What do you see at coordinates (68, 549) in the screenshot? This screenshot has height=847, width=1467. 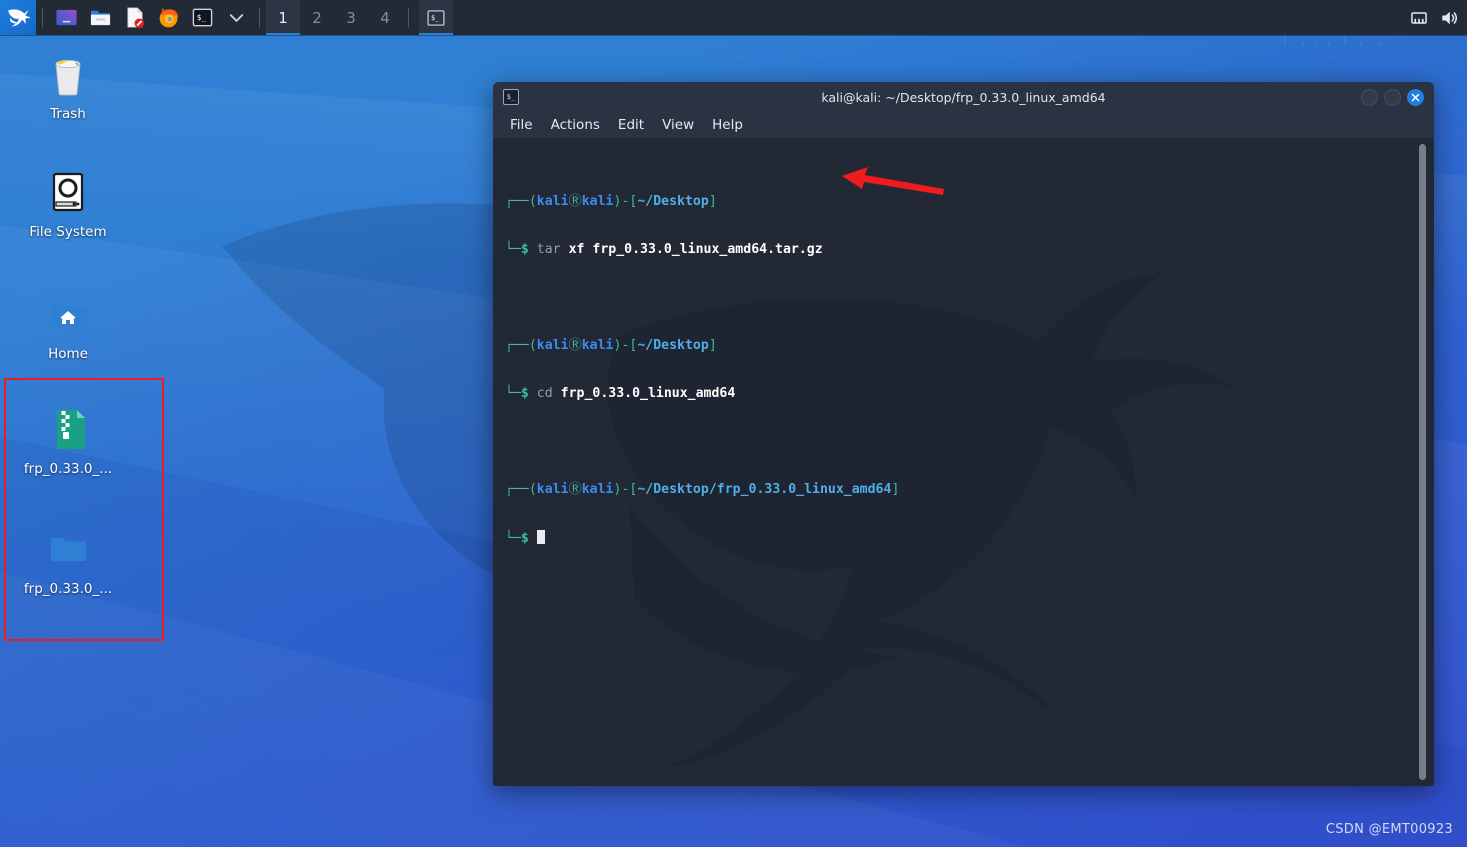 I see `folder-icon` at bounding box center [68, 549].